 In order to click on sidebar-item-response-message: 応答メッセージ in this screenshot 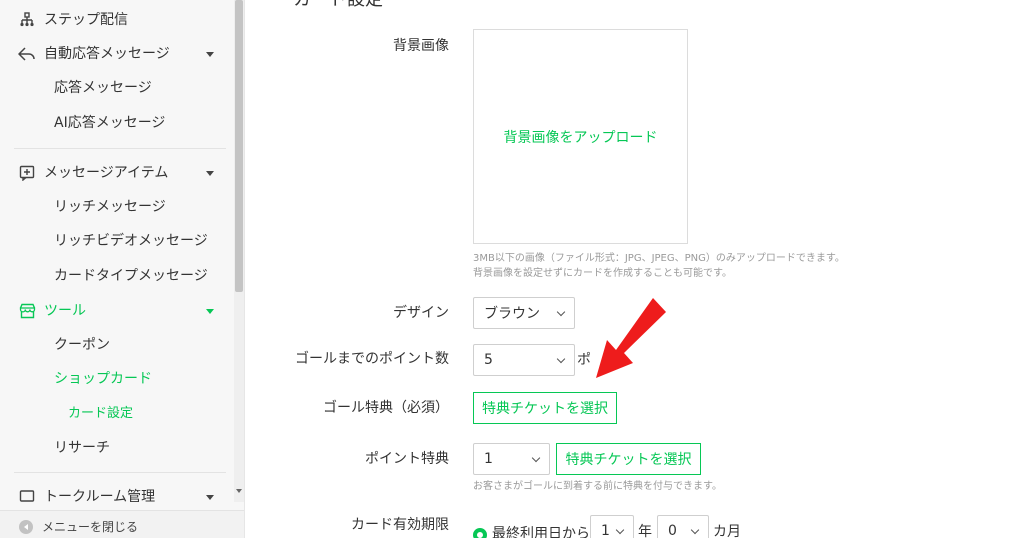, I will do `click(116, 88)`.